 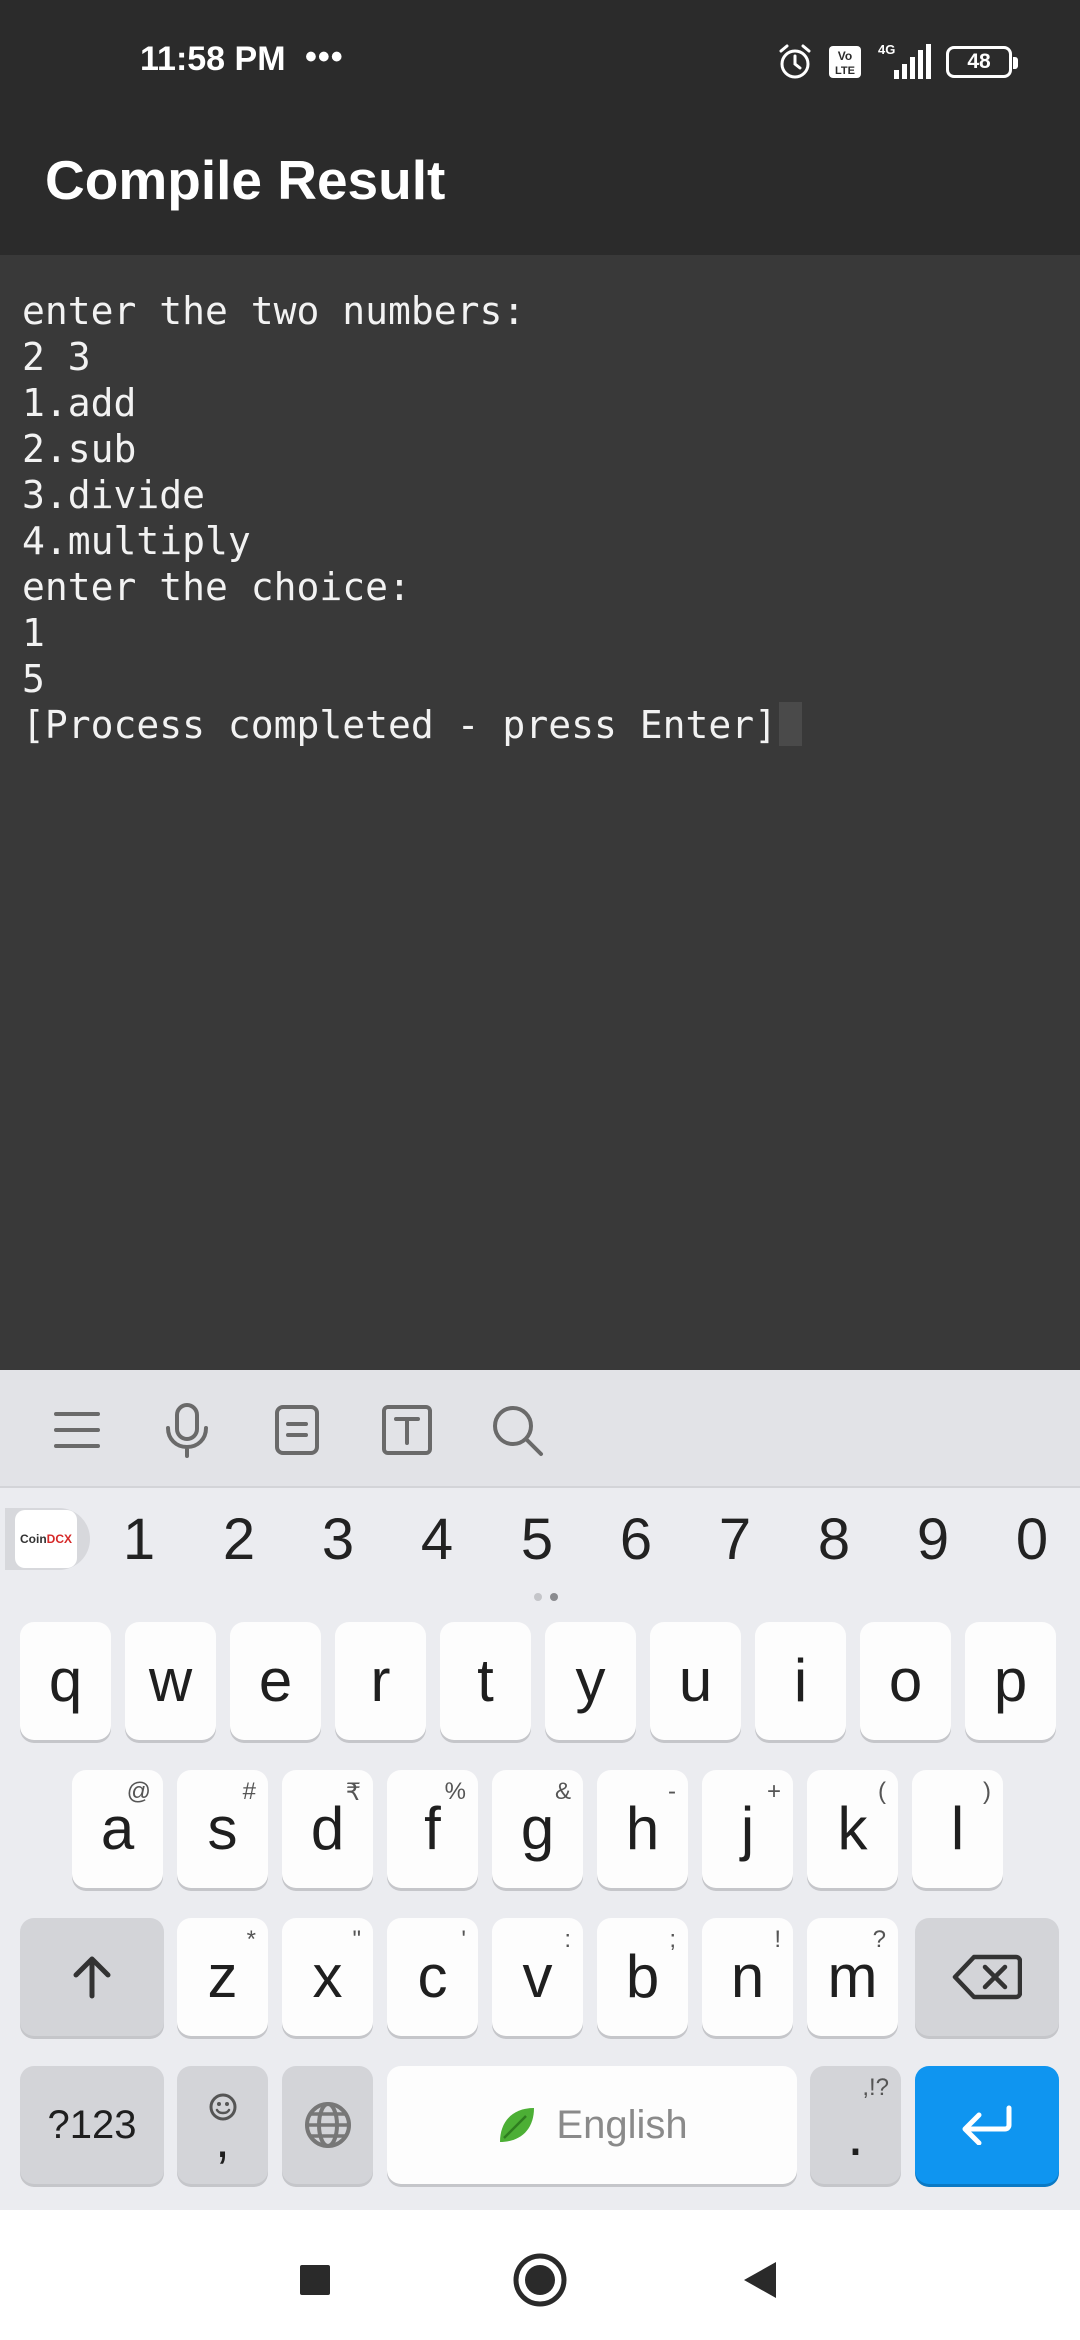 I want to click on key-m: m?, so click(x=852, y=1977).